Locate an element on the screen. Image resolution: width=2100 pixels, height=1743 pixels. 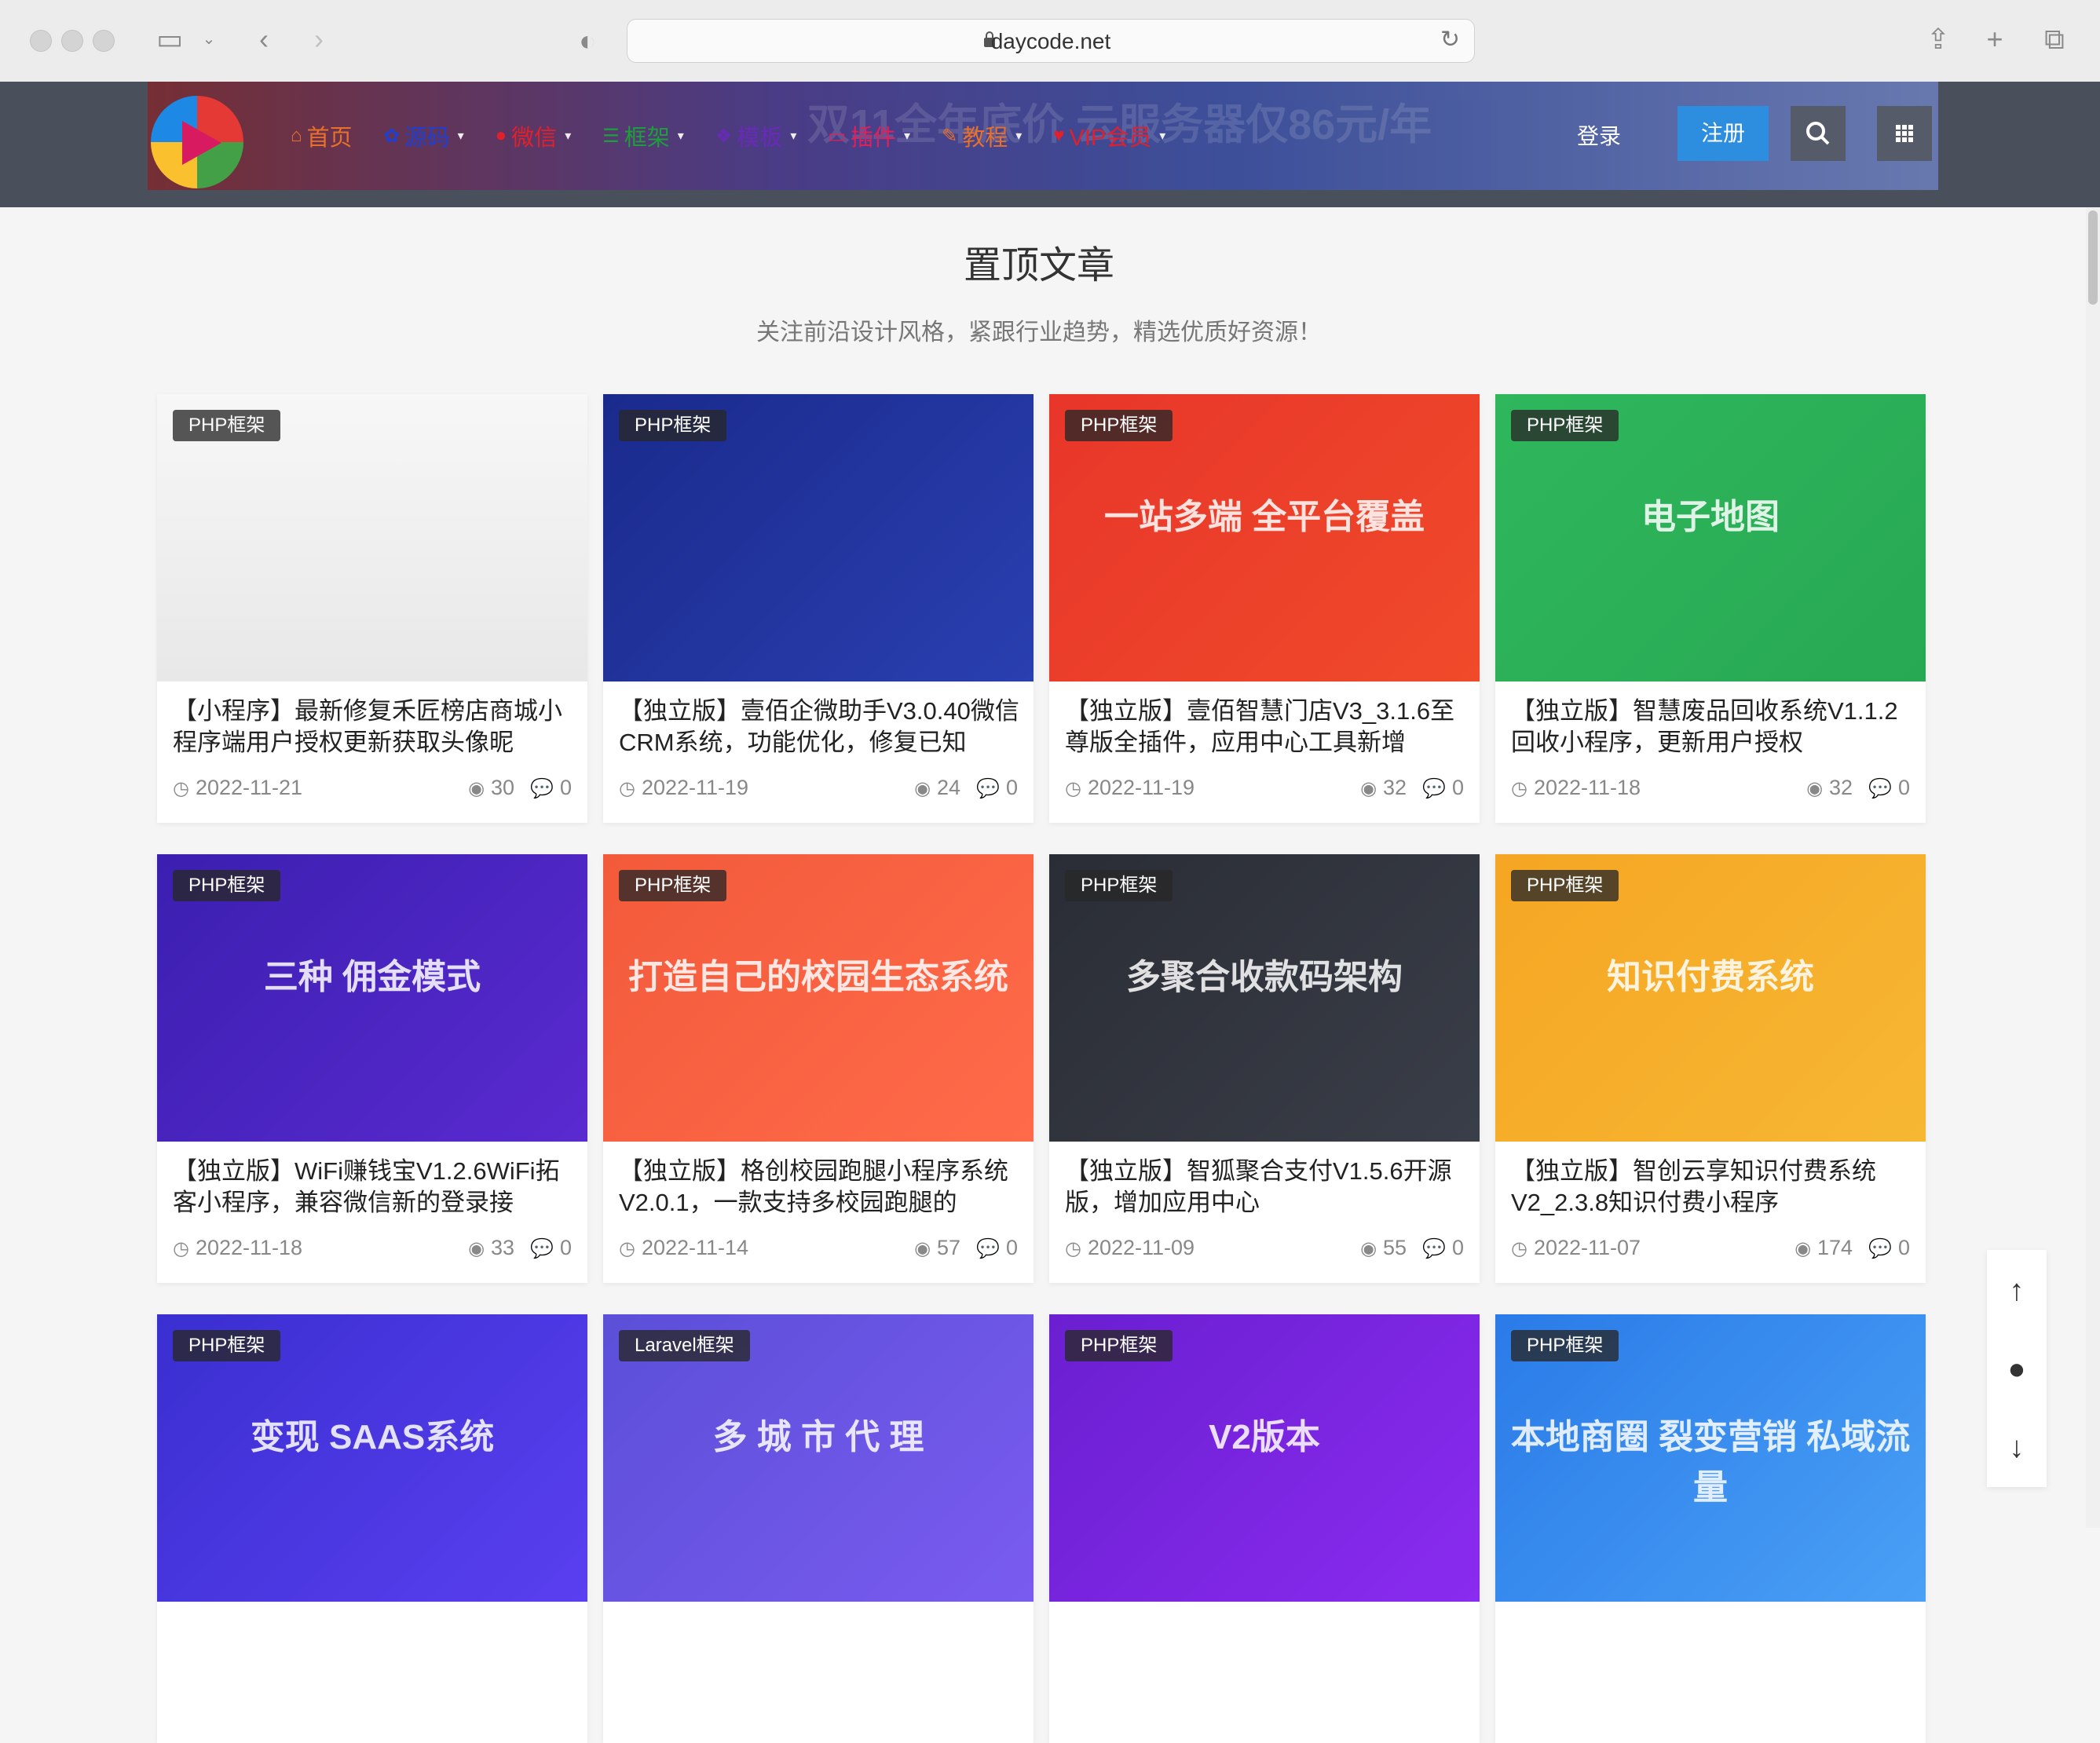
new-tab-icon: + is located at coordinates (1995, 39).